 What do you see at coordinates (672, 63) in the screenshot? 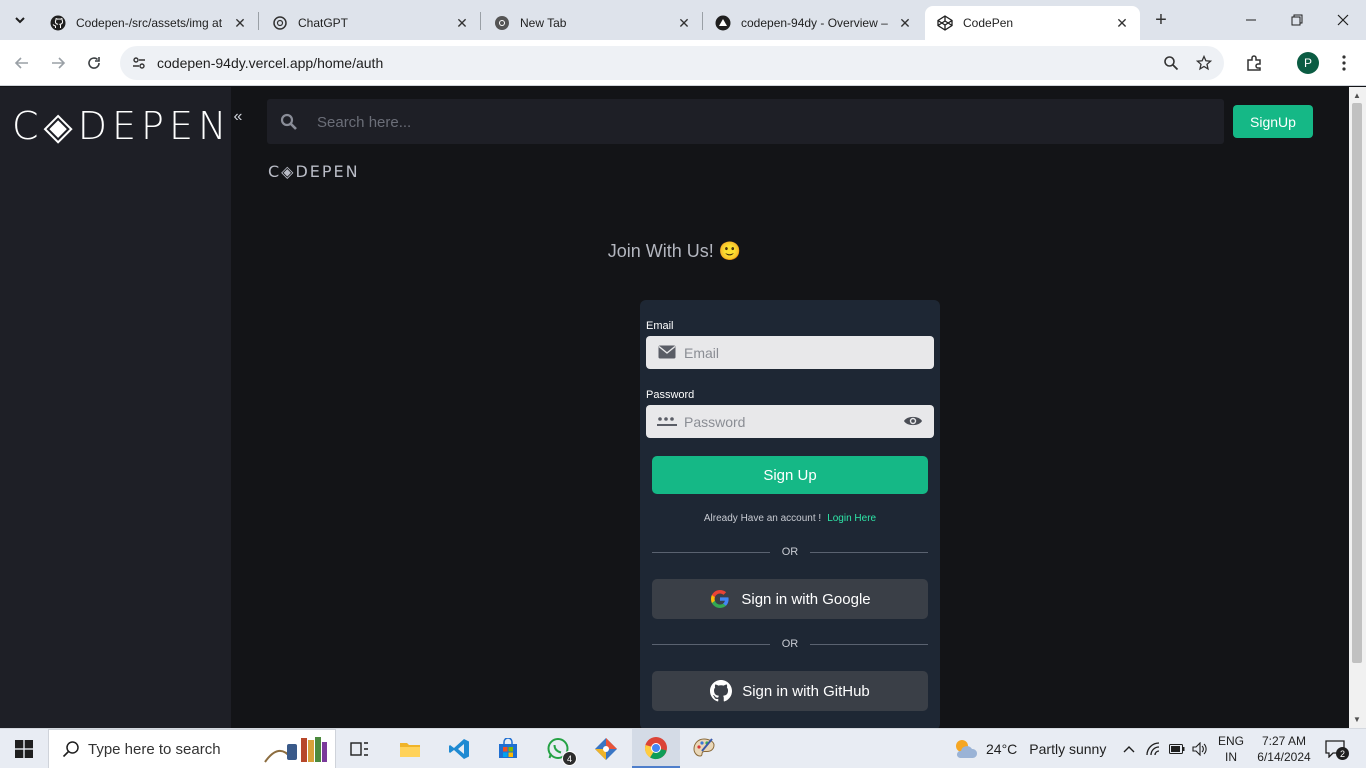
I see `address-bar: codepen-94dy.vercel.app/home/auth` at bounding box center [672, 63].